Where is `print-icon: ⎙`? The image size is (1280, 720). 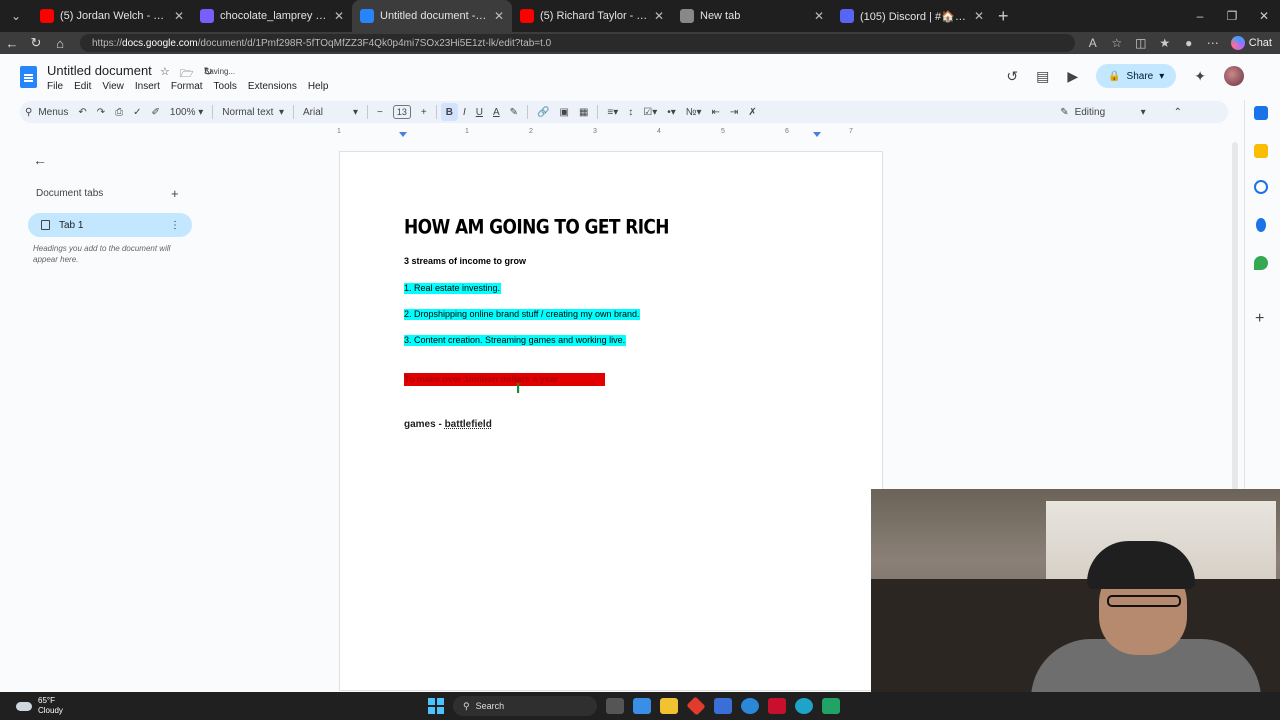 print-icon: ⎙ is located at coordinates (119, 112).